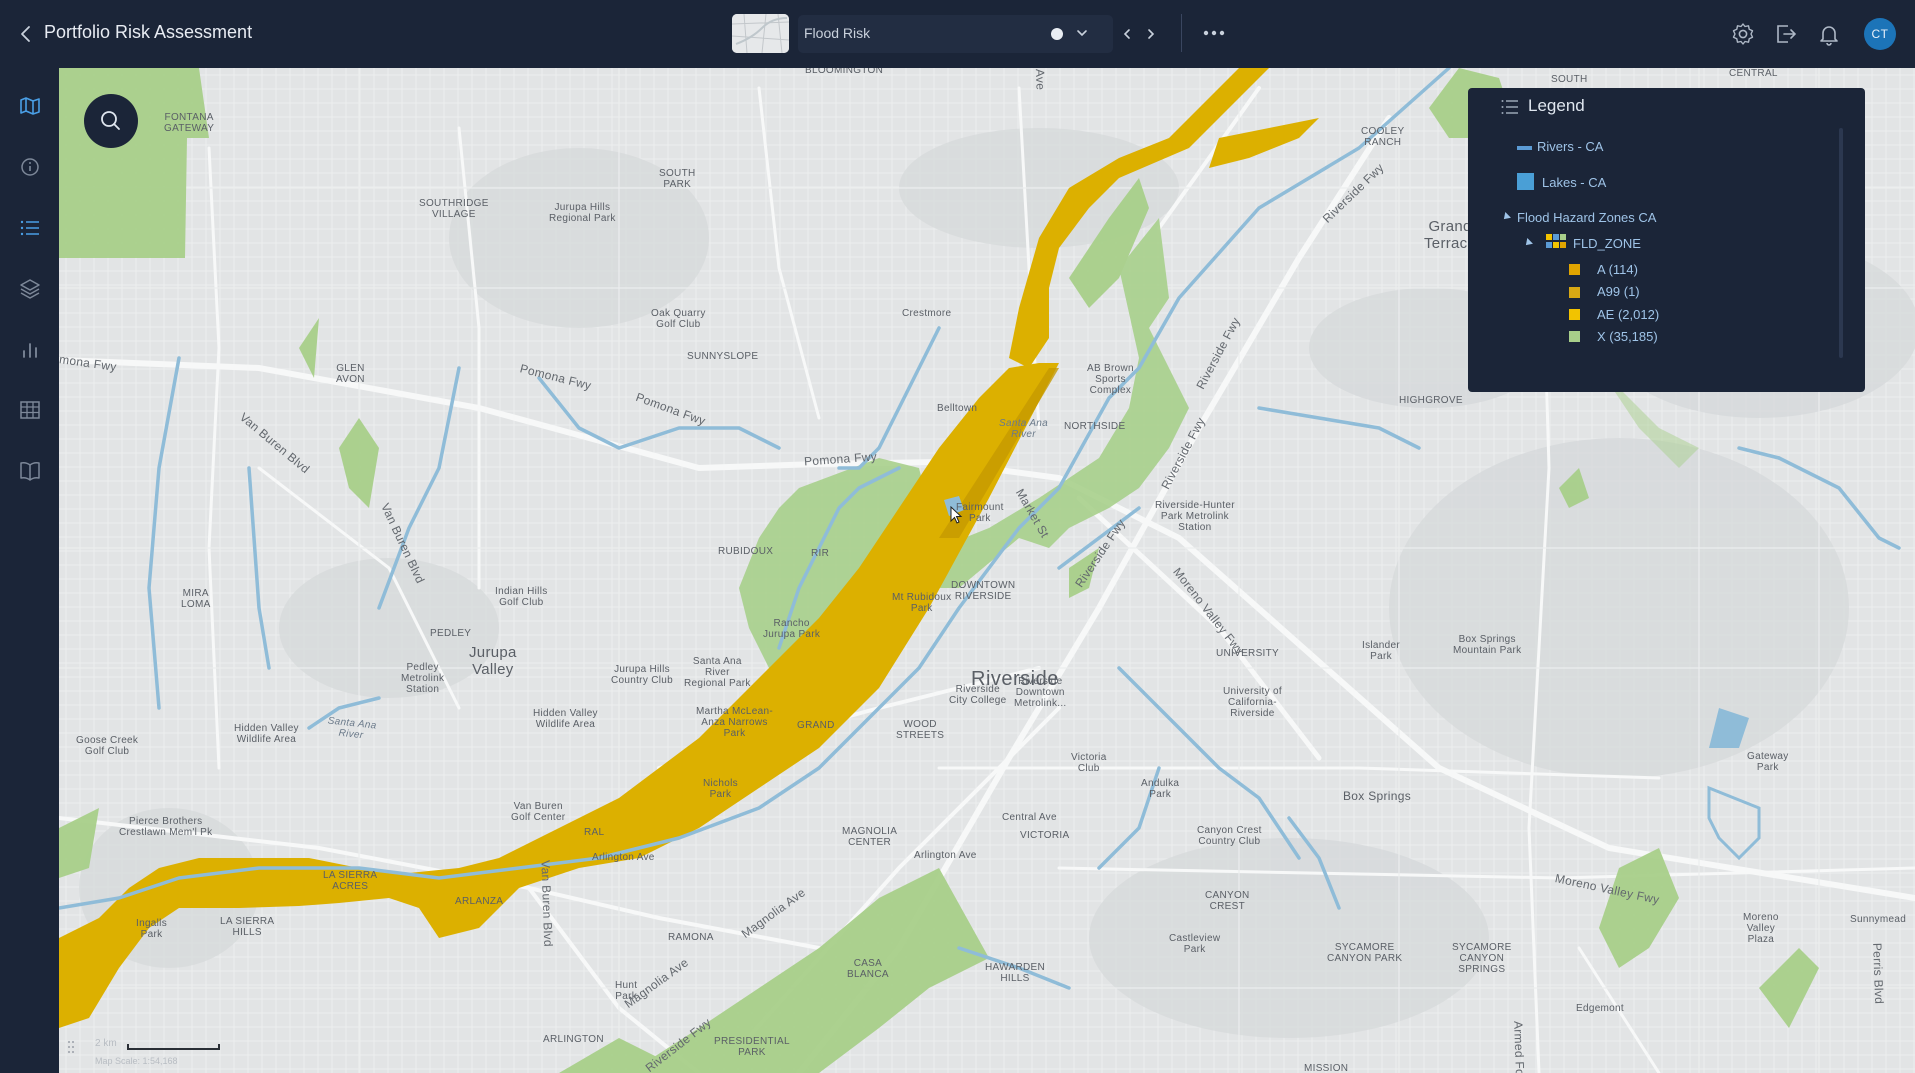 This screenshot has width=1915, height=1073. I want to click on place-label: SOUTH PARK, so click(677, 179).